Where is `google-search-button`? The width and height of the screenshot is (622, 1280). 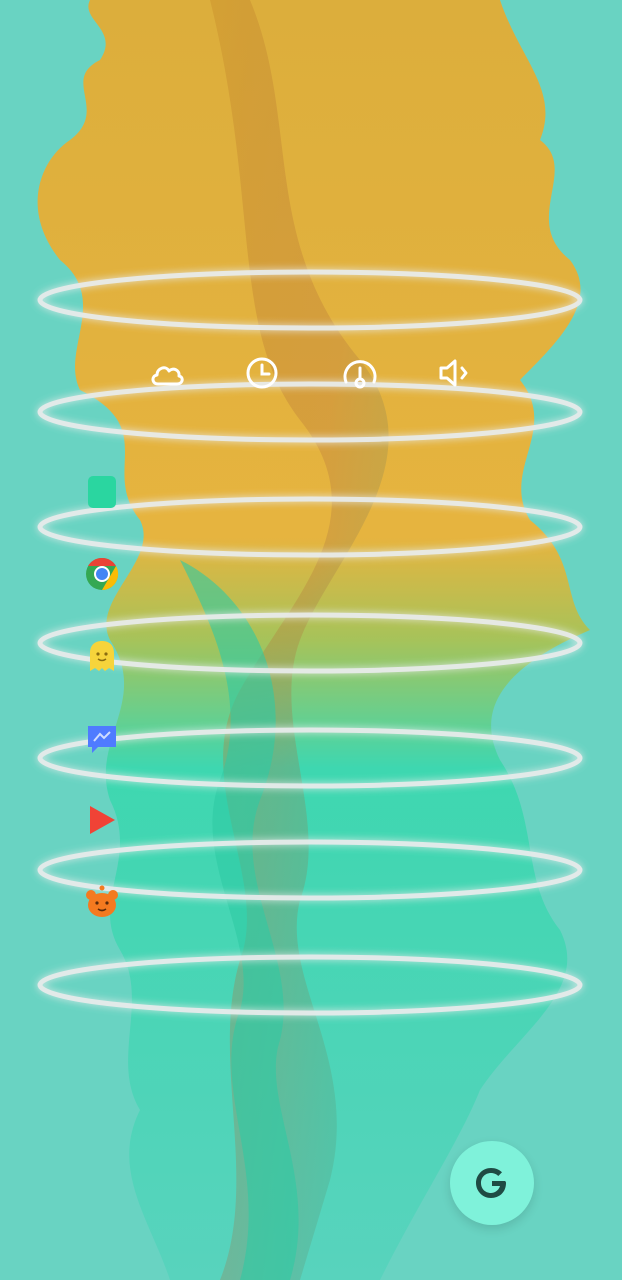 google-search-button is located at coordinates (492, 1183).